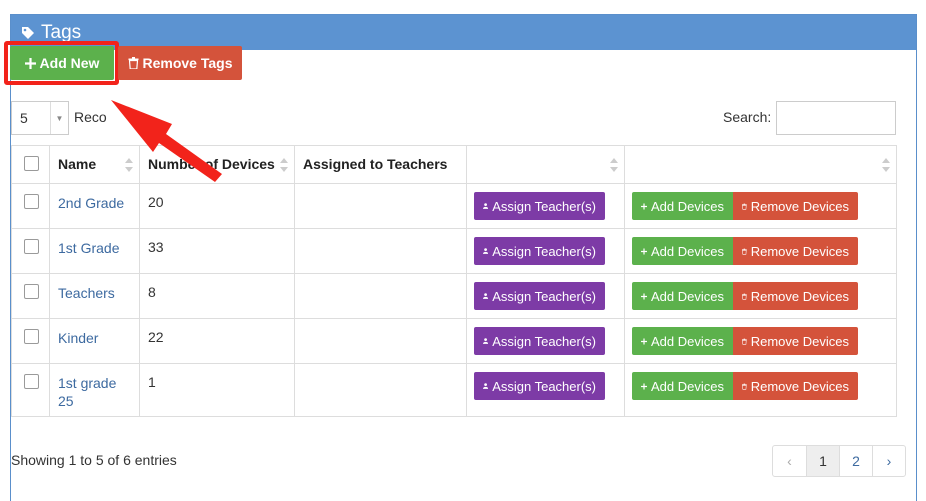  I want to click on column-header-teachers: Assigned to Teachers, so click(380, 164).